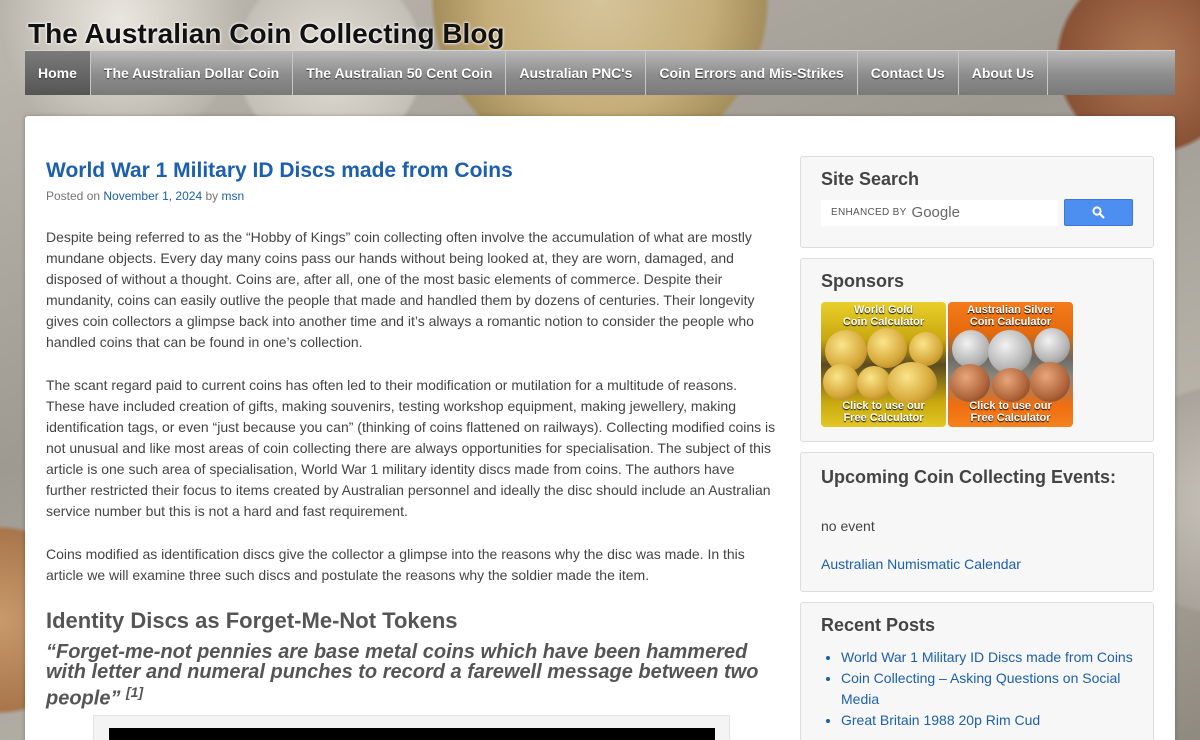 The height and width of the screenshot is (740, 1200). What do you see at coordinates (58, 73) in the screenshot?
I see `nav-item-home: Home` at bounding box center [58, 73].